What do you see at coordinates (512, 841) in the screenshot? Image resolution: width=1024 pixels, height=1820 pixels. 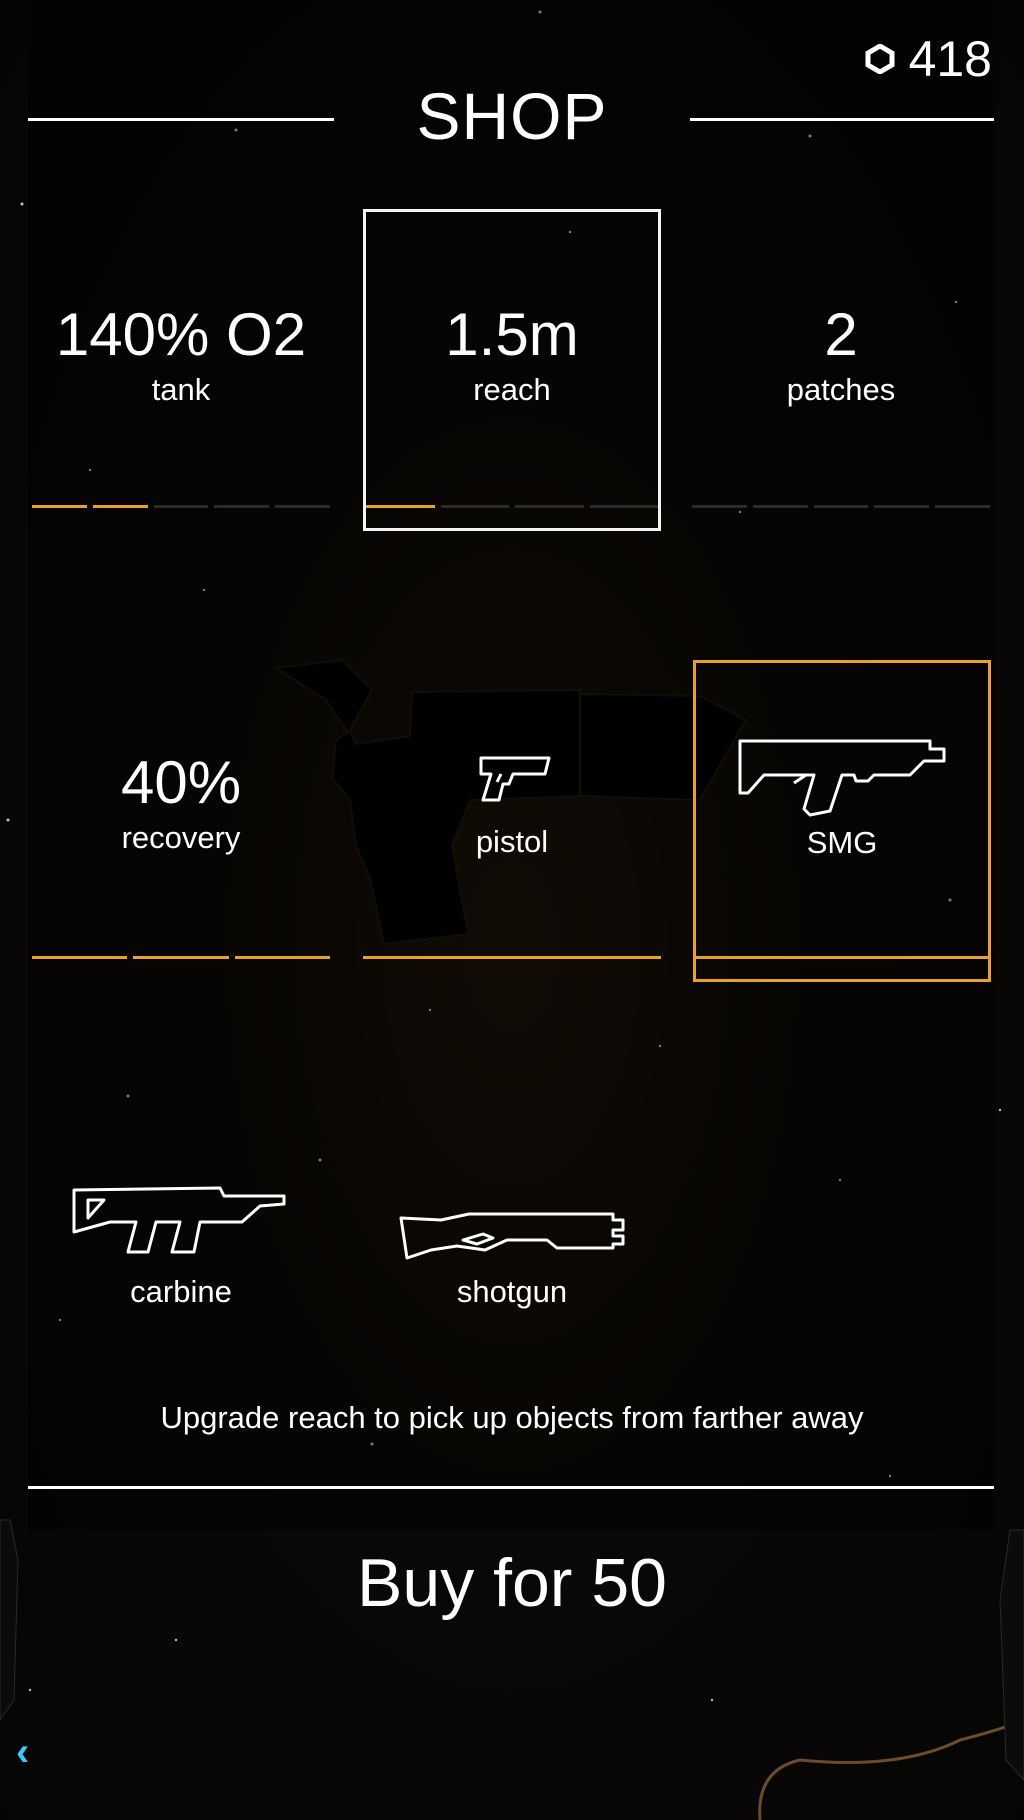 I see `weapon-label: pistol` at bounding box center [512, 841].